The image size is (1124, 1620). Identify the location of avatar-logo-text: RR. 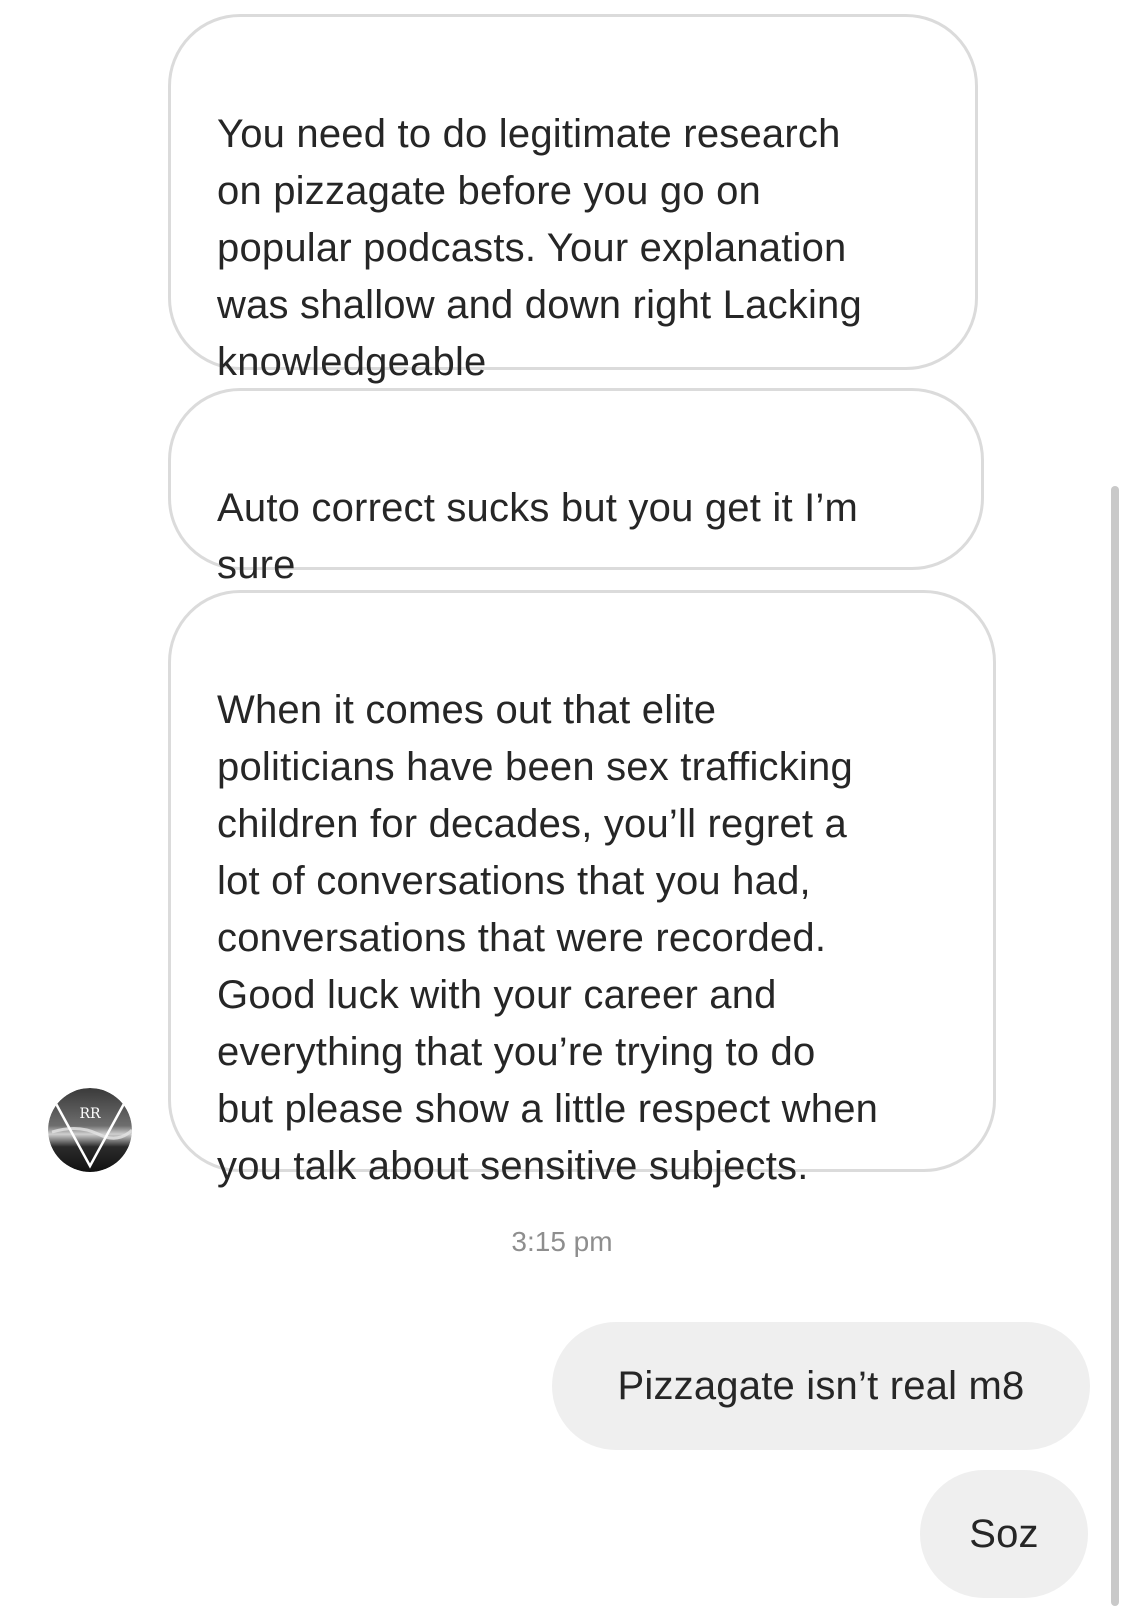
(90, 1114).